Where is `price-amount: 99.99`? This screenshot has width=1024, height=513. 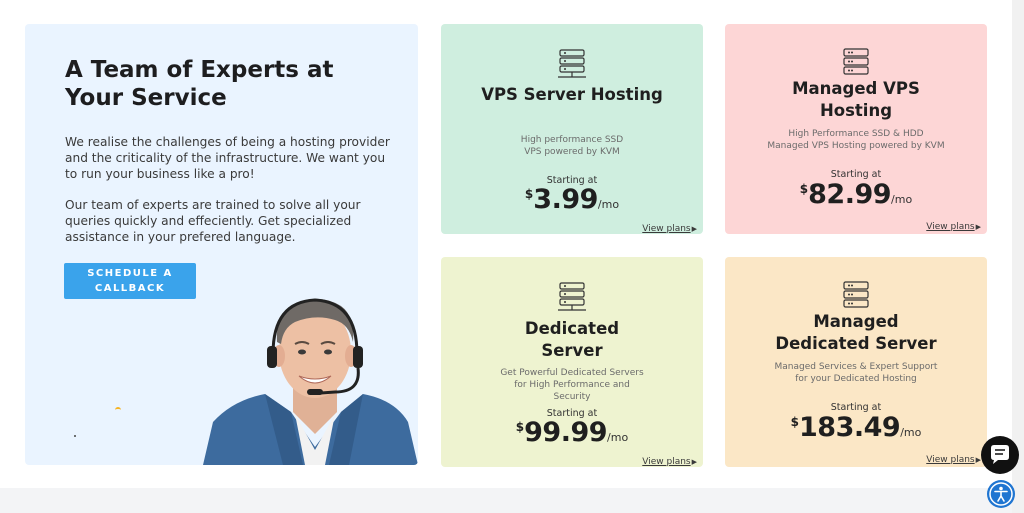 price-amount: 99.99 is located at coordinates (566, 432).